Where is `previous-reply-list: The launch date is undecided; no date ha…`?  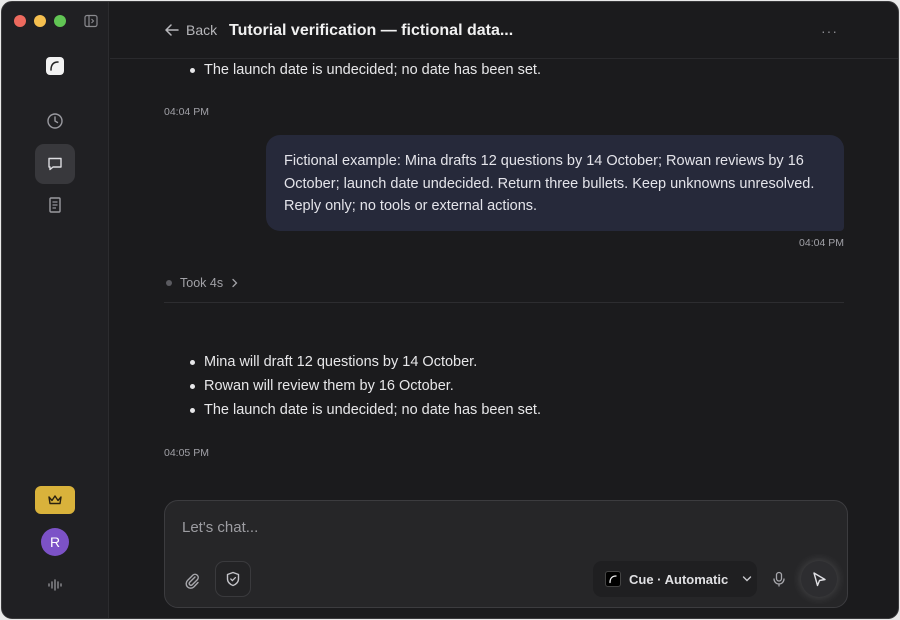
previous-reply-list: The launch date is undecided; no date ha… is located at coordinates (504, 70).